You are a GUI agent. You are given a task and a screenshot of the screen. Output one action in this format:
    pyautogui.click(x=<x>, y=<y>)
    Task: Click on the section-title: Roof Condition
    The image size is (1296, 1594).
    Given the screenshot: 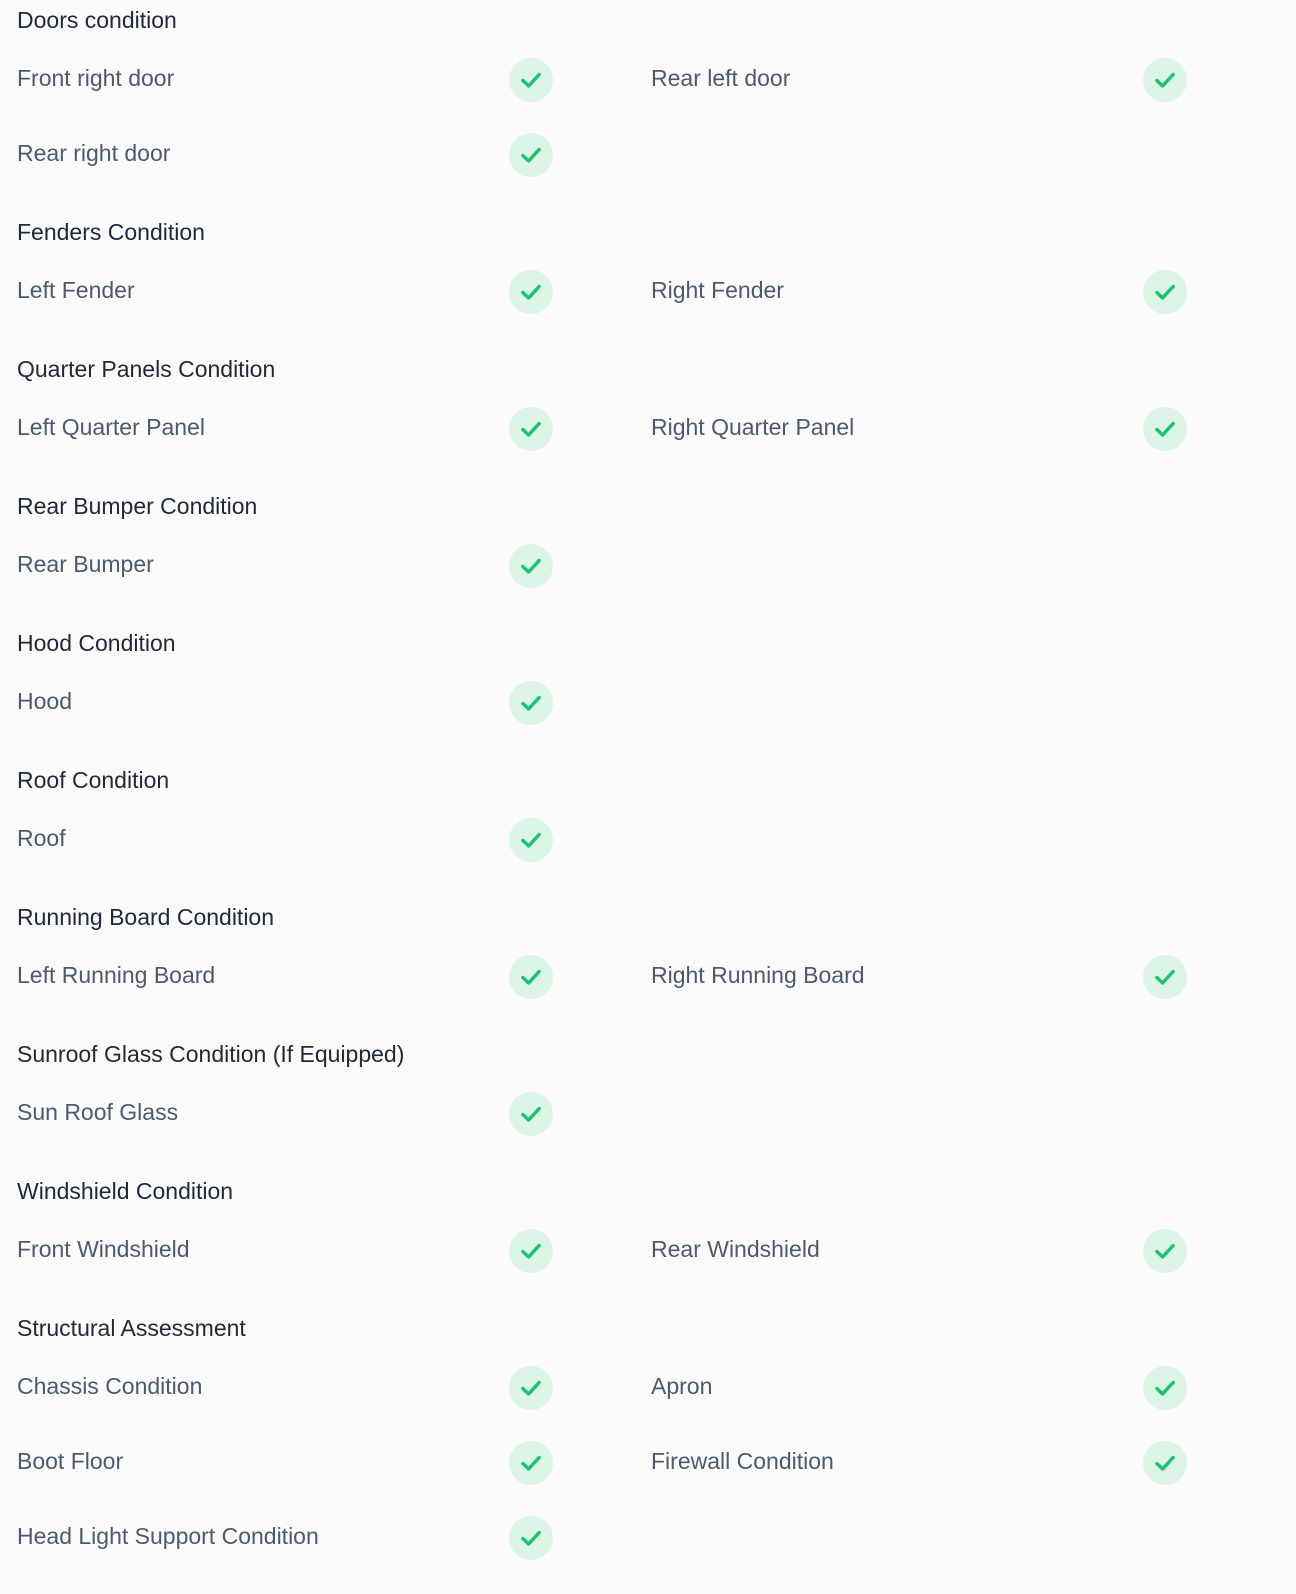 What is the action you would take?
    pyautogui.click(x=93, y=780)
    